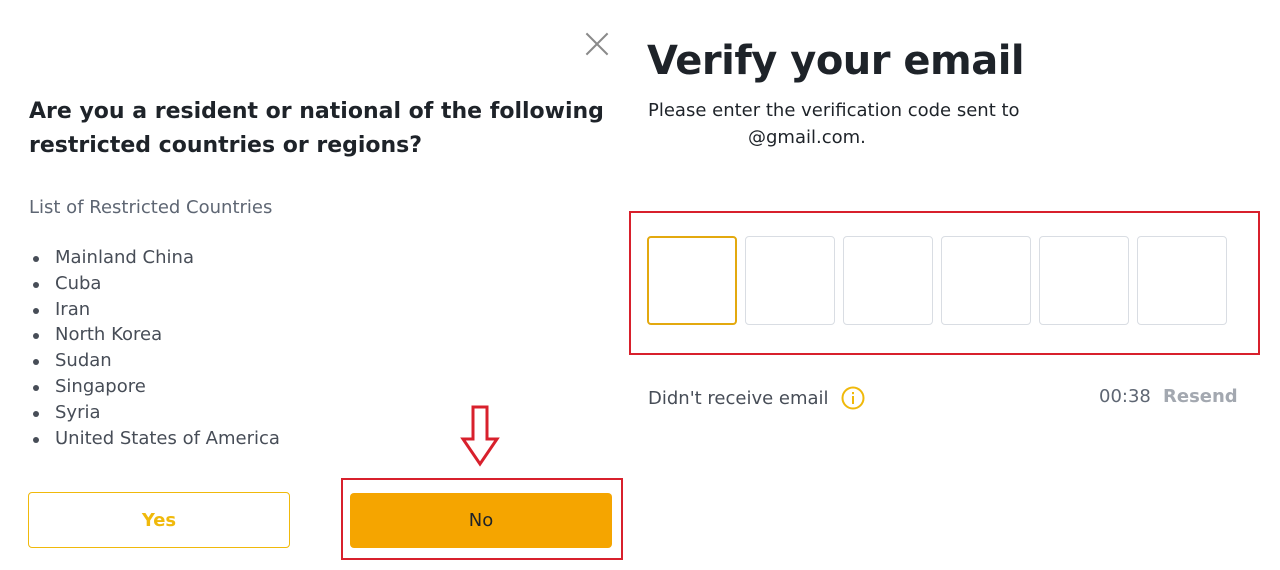  What do you see at coordinates (481, 520) in the screenshot?
I see `no-button: No` at bounding box center [481, 520].